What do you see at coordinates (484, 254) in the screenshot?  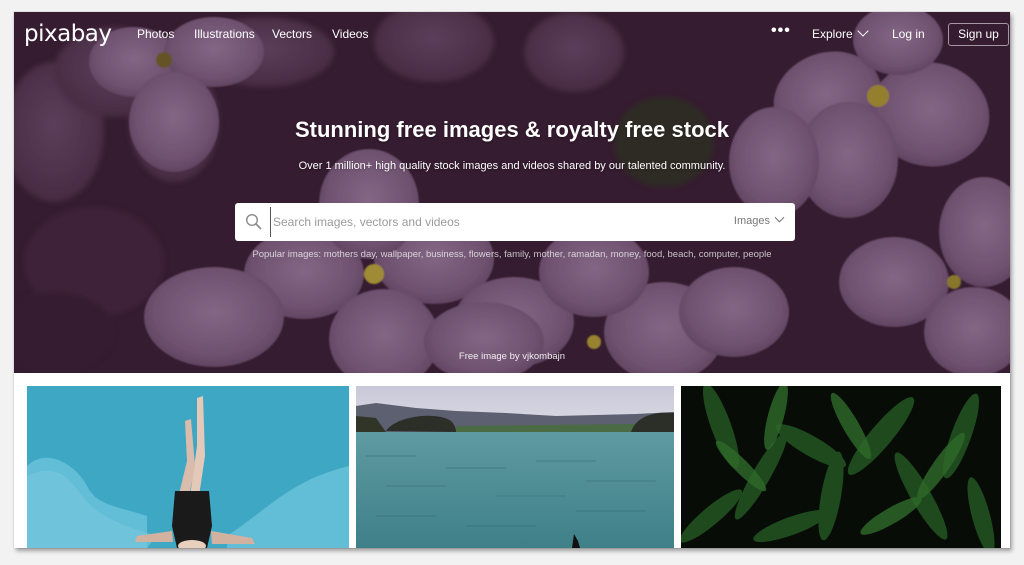 I see `popular-tag: flowers` at bounding box center [484, 254].